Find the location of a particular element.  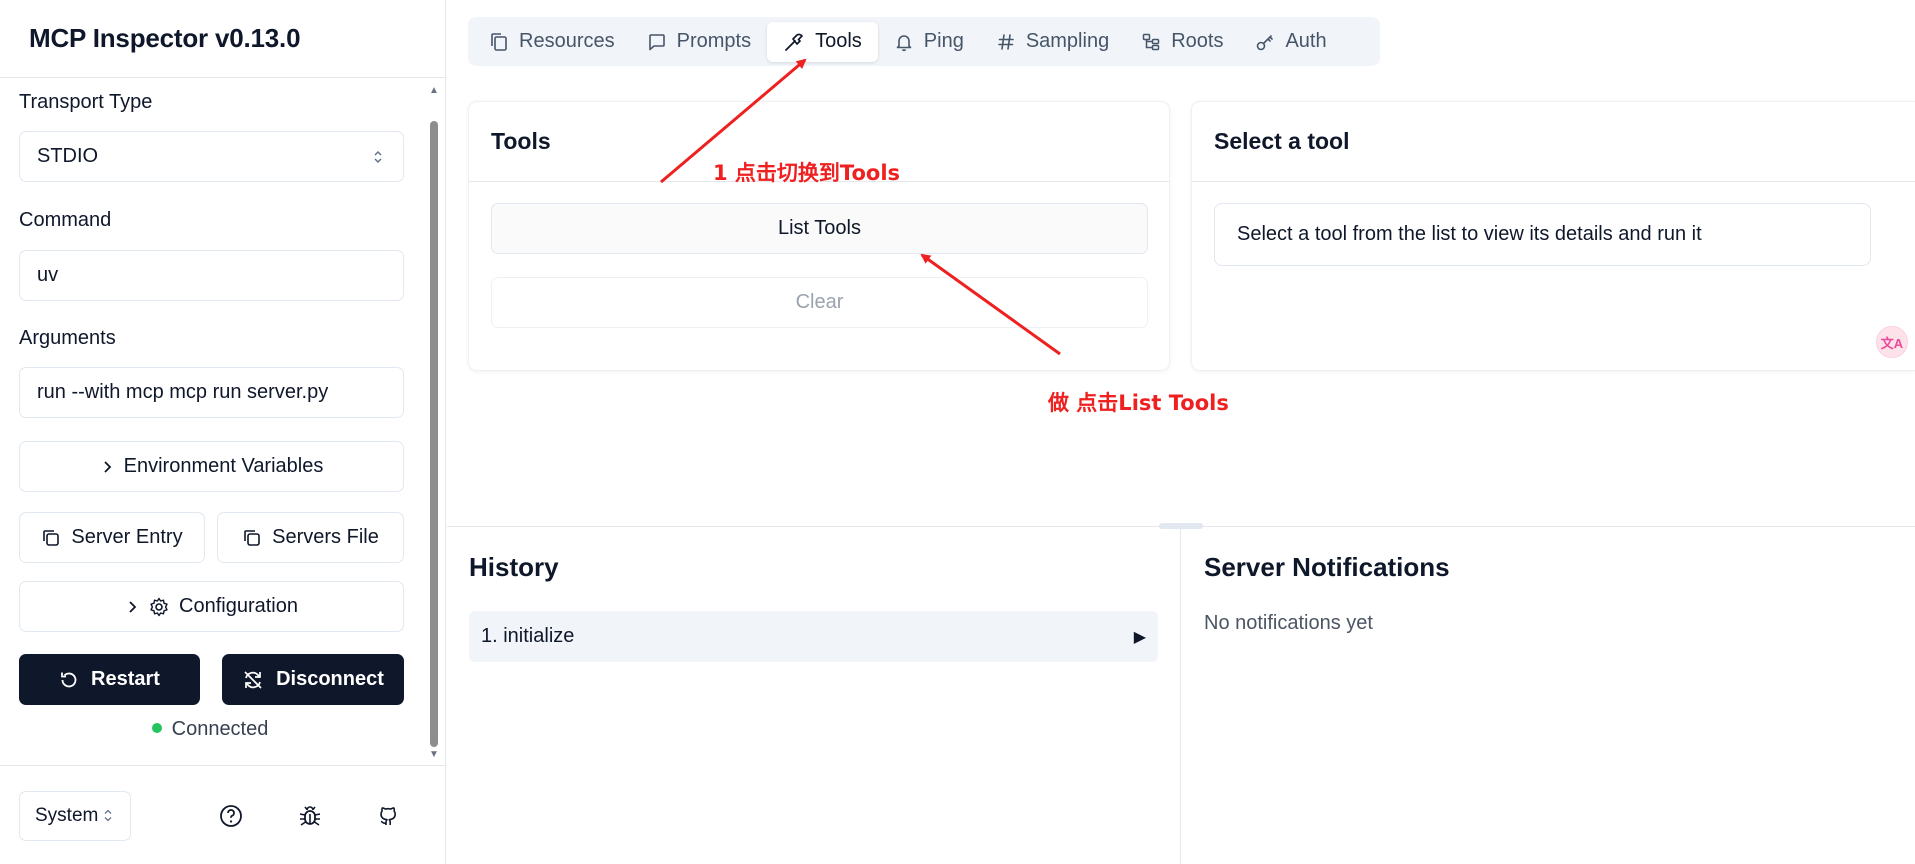

translate-widget-text: 文A is located at coordinates (1892, 343).